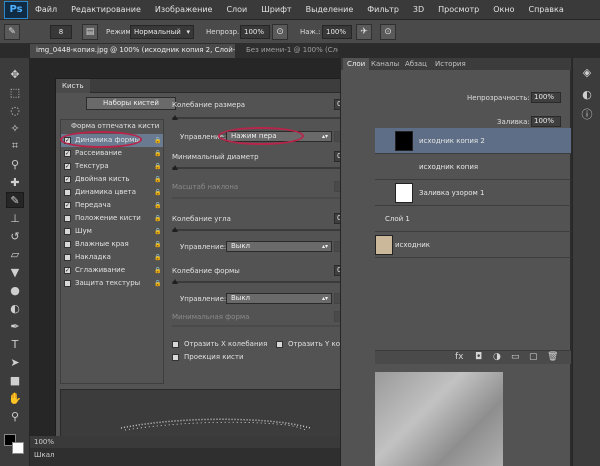 The width and height of the screenshot is (600, 466). Describe the element at coordinates (15, 290) in the screenshot. I see `blur-tool-icon: ●` at that location.